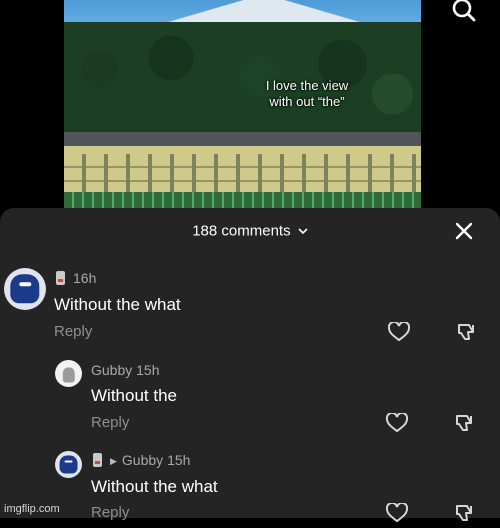  What do you see at coordinates (241, 231) in the screenshot?
I see `comment-count-label: 188 comments` at bounding box center [241, 231].